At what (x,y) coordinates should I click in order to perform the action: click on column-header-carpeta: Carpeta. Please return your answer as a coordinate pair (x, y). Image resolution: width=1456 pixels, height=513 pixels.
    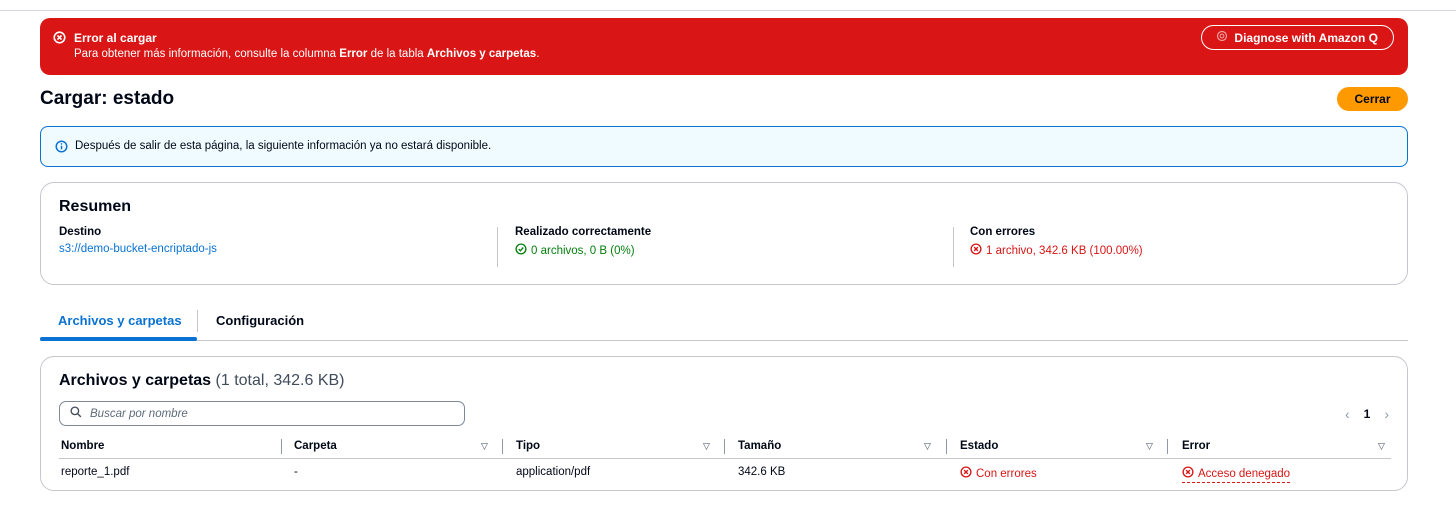
    Looking at the image, I should click on (315, 446).